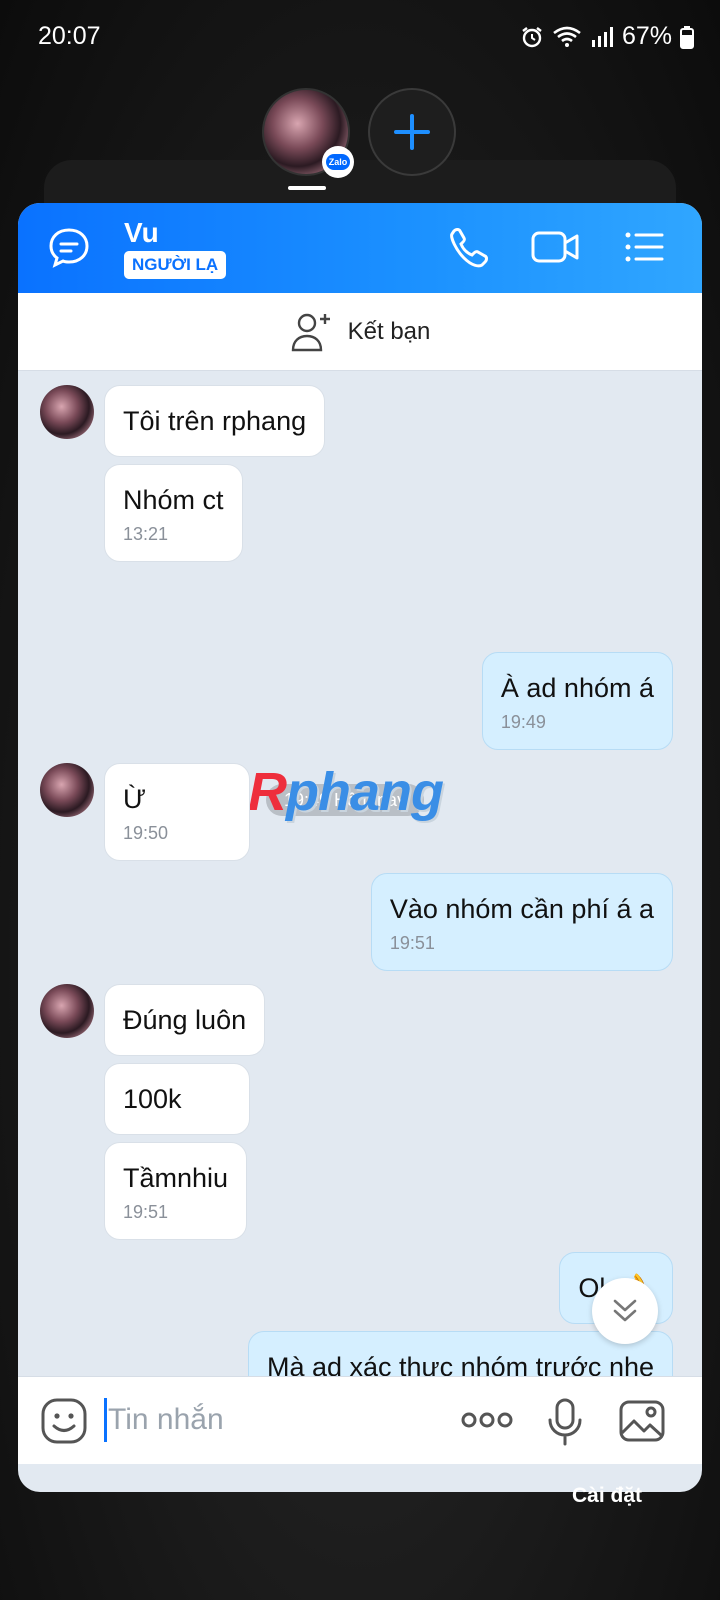 Image resolution: width=720 pixels, height=1600 pixels. I want to click on message-time: 19:49, so click(523, 722).